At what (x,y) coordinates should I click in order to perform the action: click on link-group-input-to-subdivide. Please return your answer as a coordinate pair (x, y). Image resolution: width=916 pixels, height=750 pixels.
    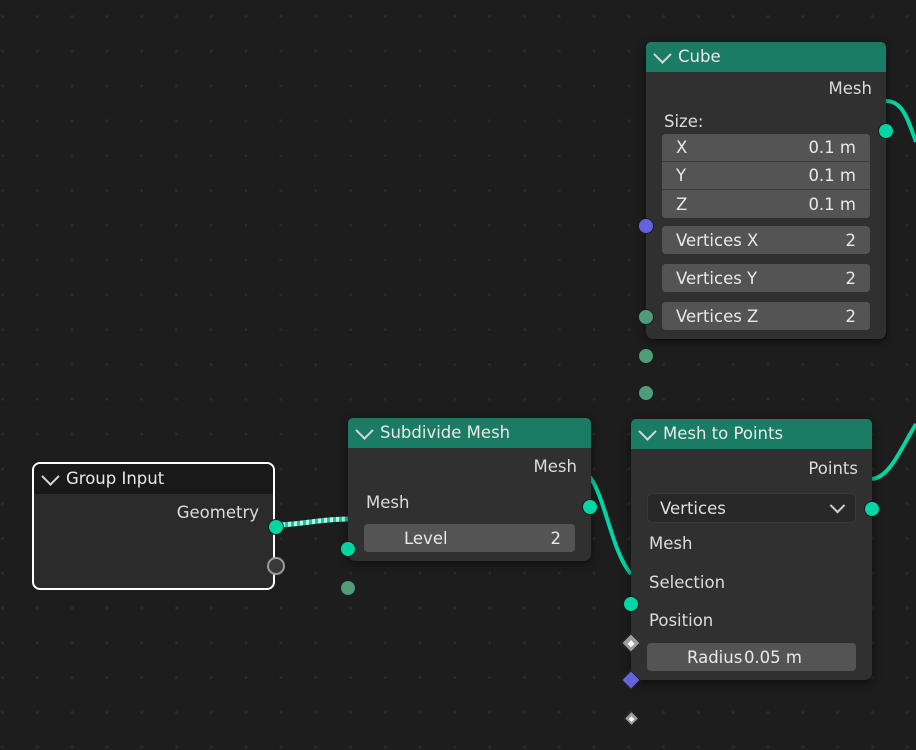
    Looking at the image, I should click on (311, 522).